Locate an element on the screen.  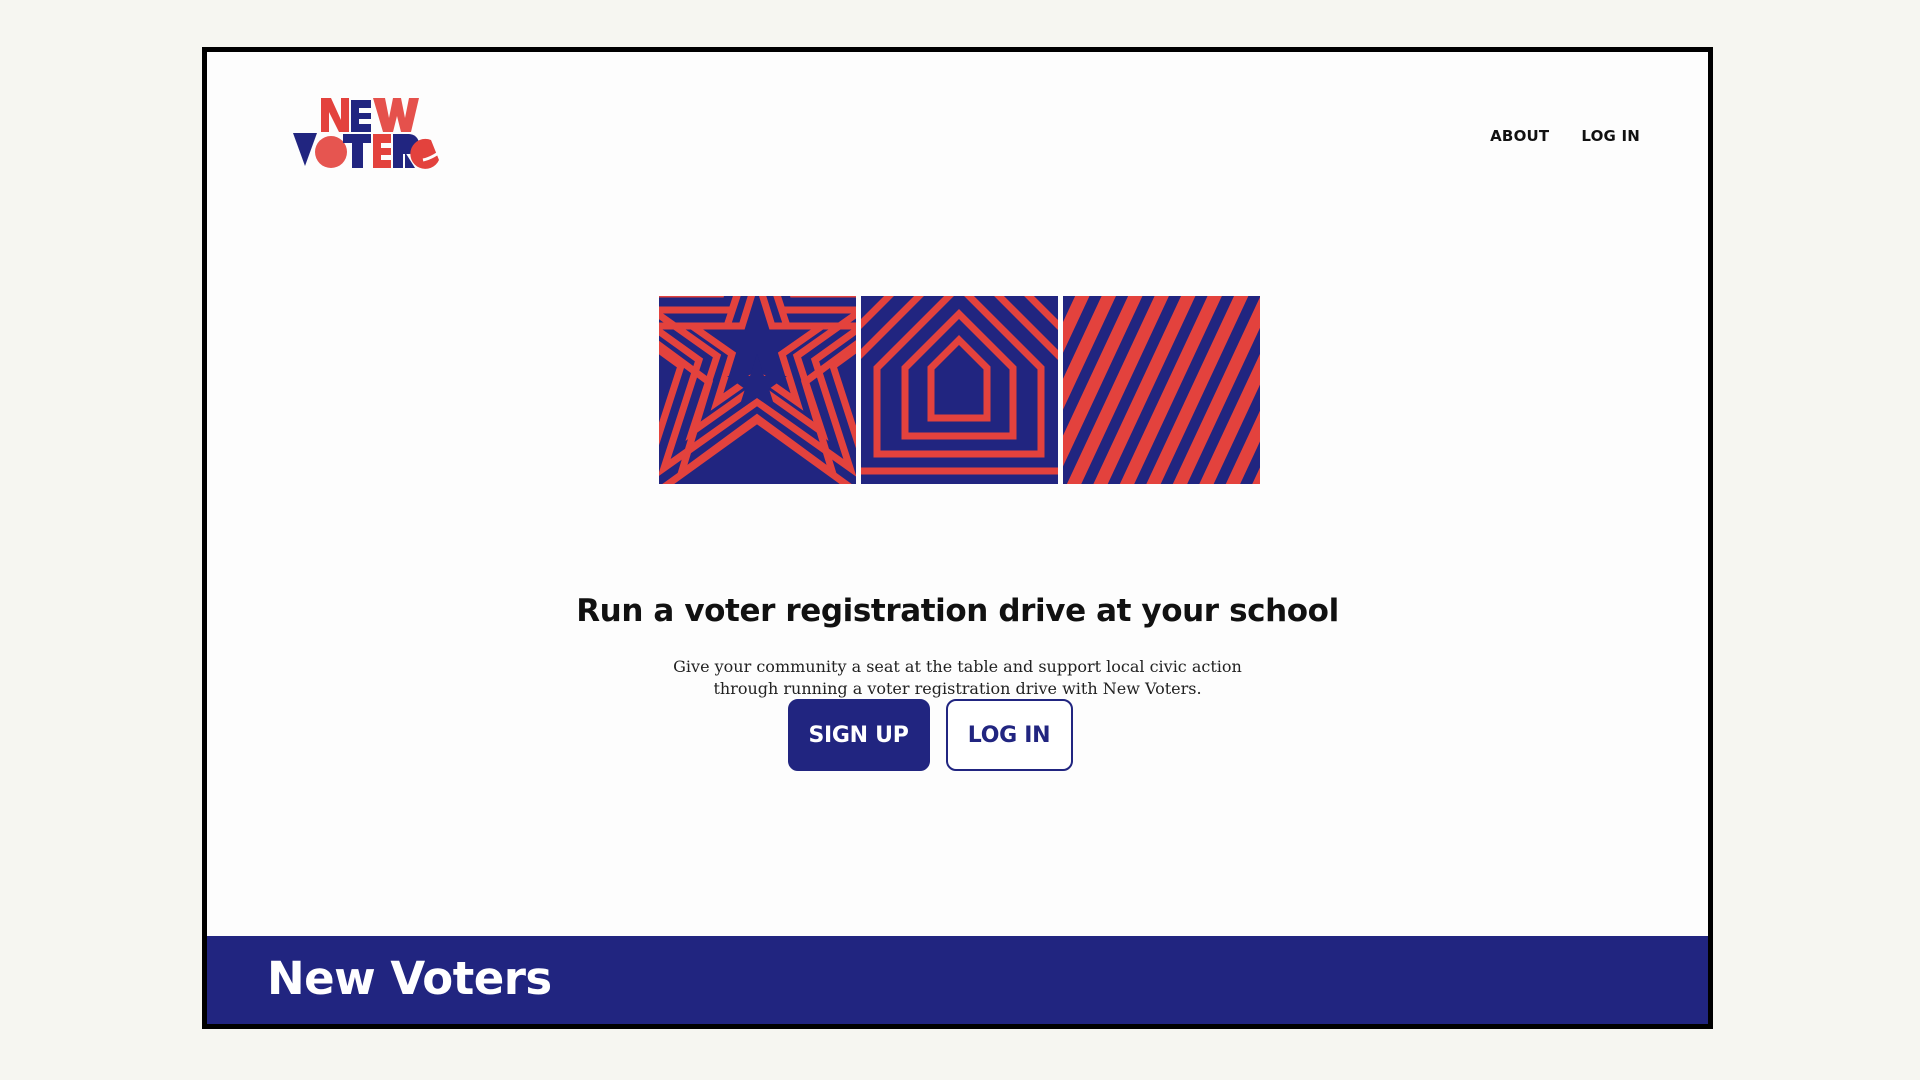
hero-pattern-tiles is located at coordinates (959, 390).